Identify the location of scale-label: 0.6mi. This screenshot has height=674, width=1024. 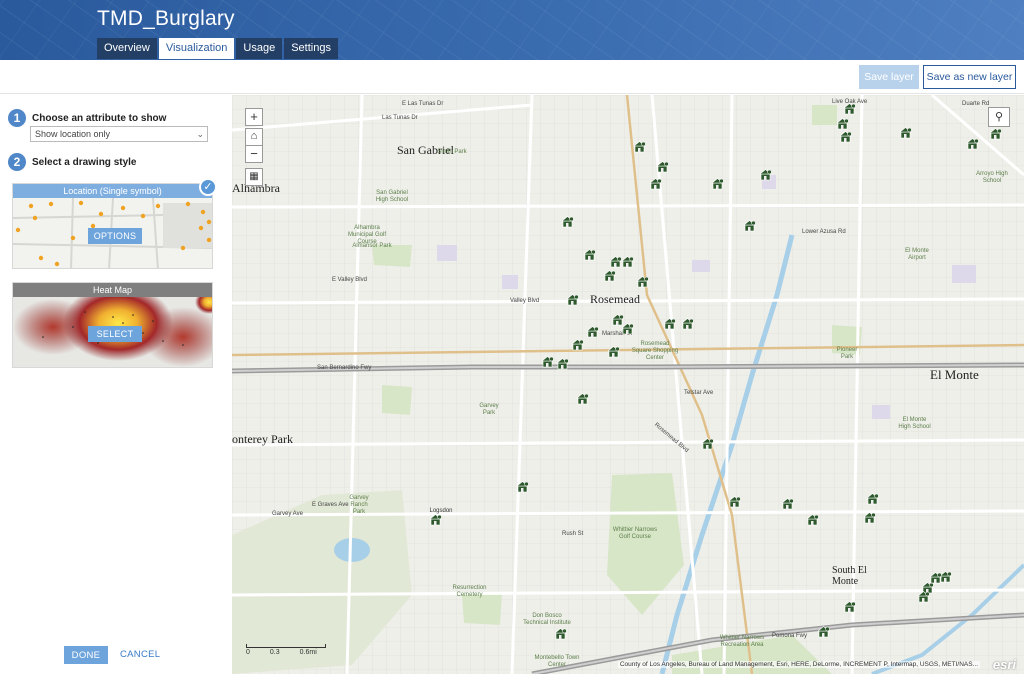
(308, 652).